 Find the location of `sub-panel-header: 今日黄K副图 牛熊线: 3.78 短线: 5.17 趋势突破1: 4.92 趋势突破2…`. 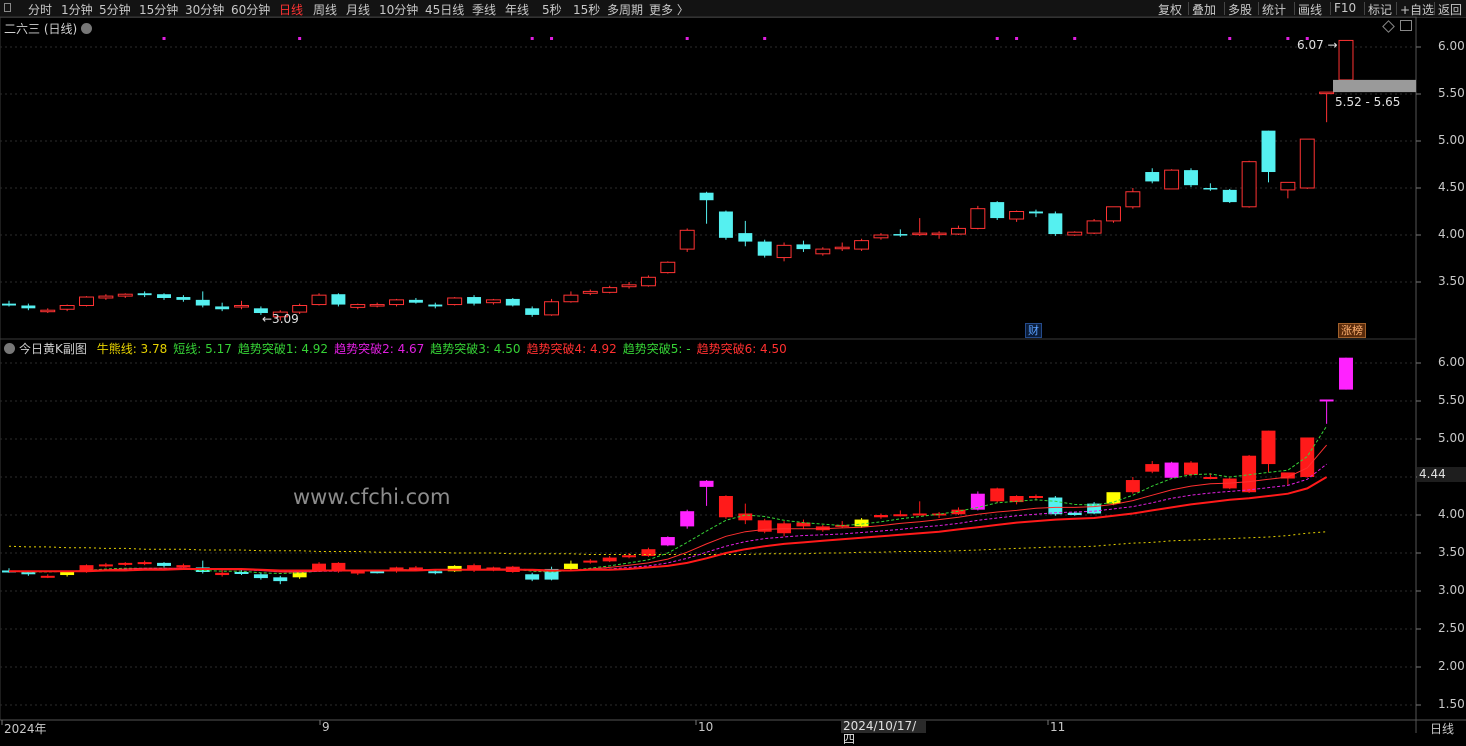

sub-panel-header: 今日黄K副图 牛熊线: 3.78 短线: 5.17 趋势突破1: 4.92 趋势突破2… is located at coordinates (401, 348).